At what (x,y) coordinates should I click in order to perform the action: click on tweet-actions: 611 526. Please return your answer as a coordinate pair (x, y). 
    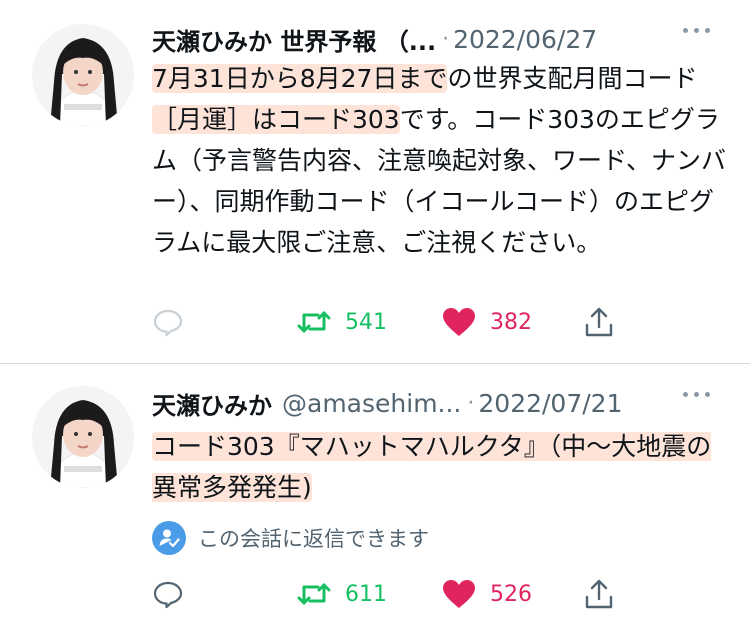
    Looking at the image, I should click on (387, 594).